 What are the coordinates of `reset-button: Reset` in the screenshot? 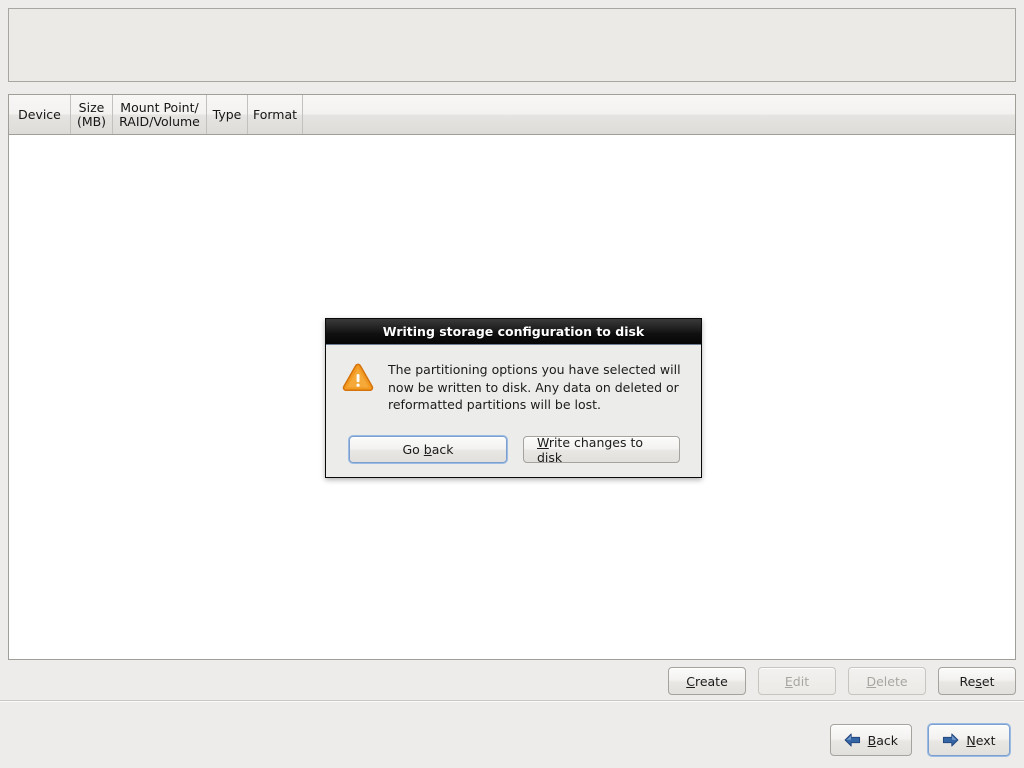 It's located at (977, 681).